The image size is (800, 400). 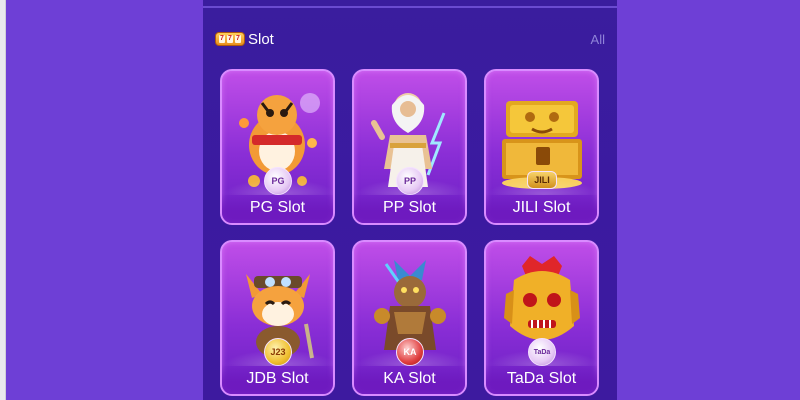 What do you see at coordinates (277, 208) in the screenshot?
I see `provider-card-label: PG Slot` at bounding box center [277, 208].